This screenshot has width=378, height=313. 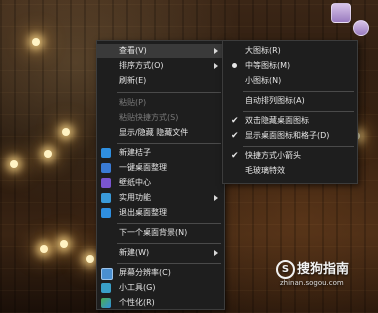 What do you see at coordinates (143, 167) in the screenshot?
I see `menu-item-label: 一键桌面整理` at bounding box center [143, 167].